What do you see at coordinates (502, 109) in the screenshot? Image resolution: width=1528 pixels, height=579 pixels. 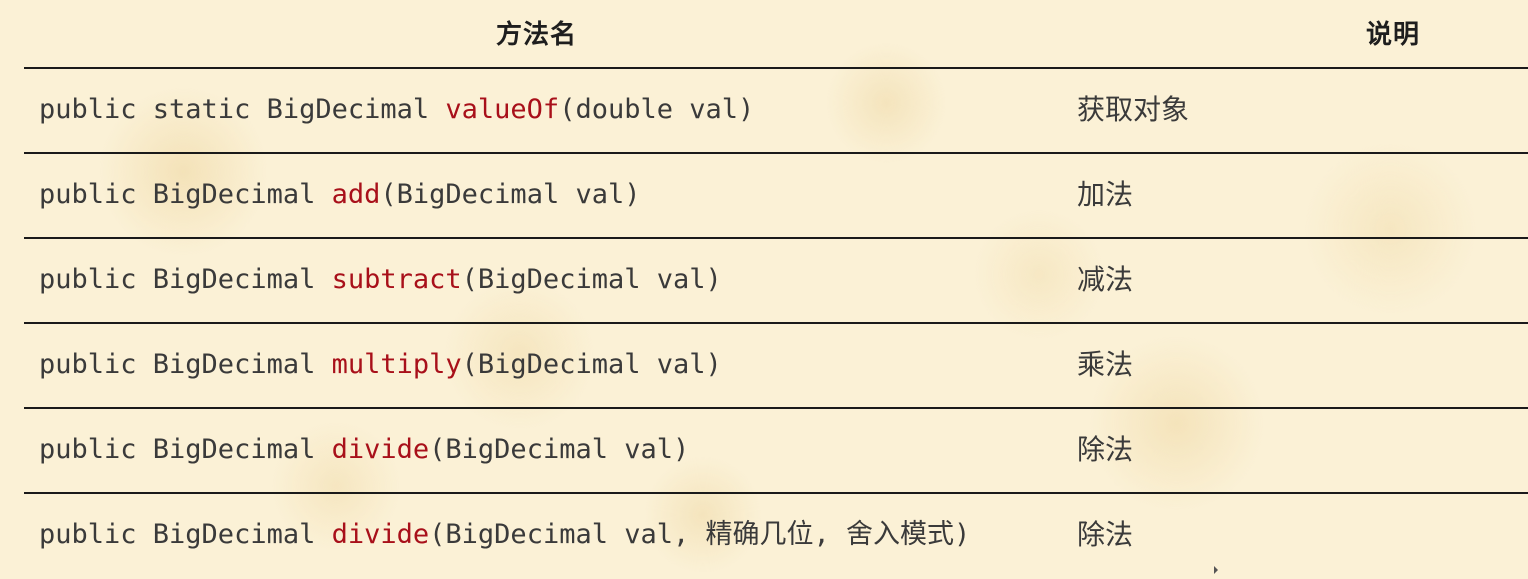 I see `method-name: valueOf` at bounding box center [502, 109].